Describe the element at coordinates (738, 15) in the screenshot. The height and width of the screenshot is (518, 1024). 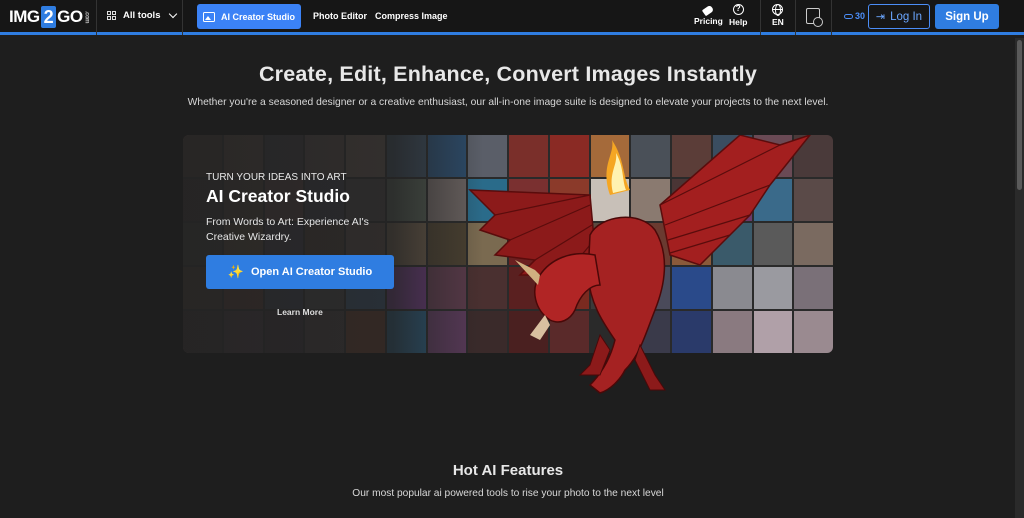
I see `help-link: ? Help` at that location.